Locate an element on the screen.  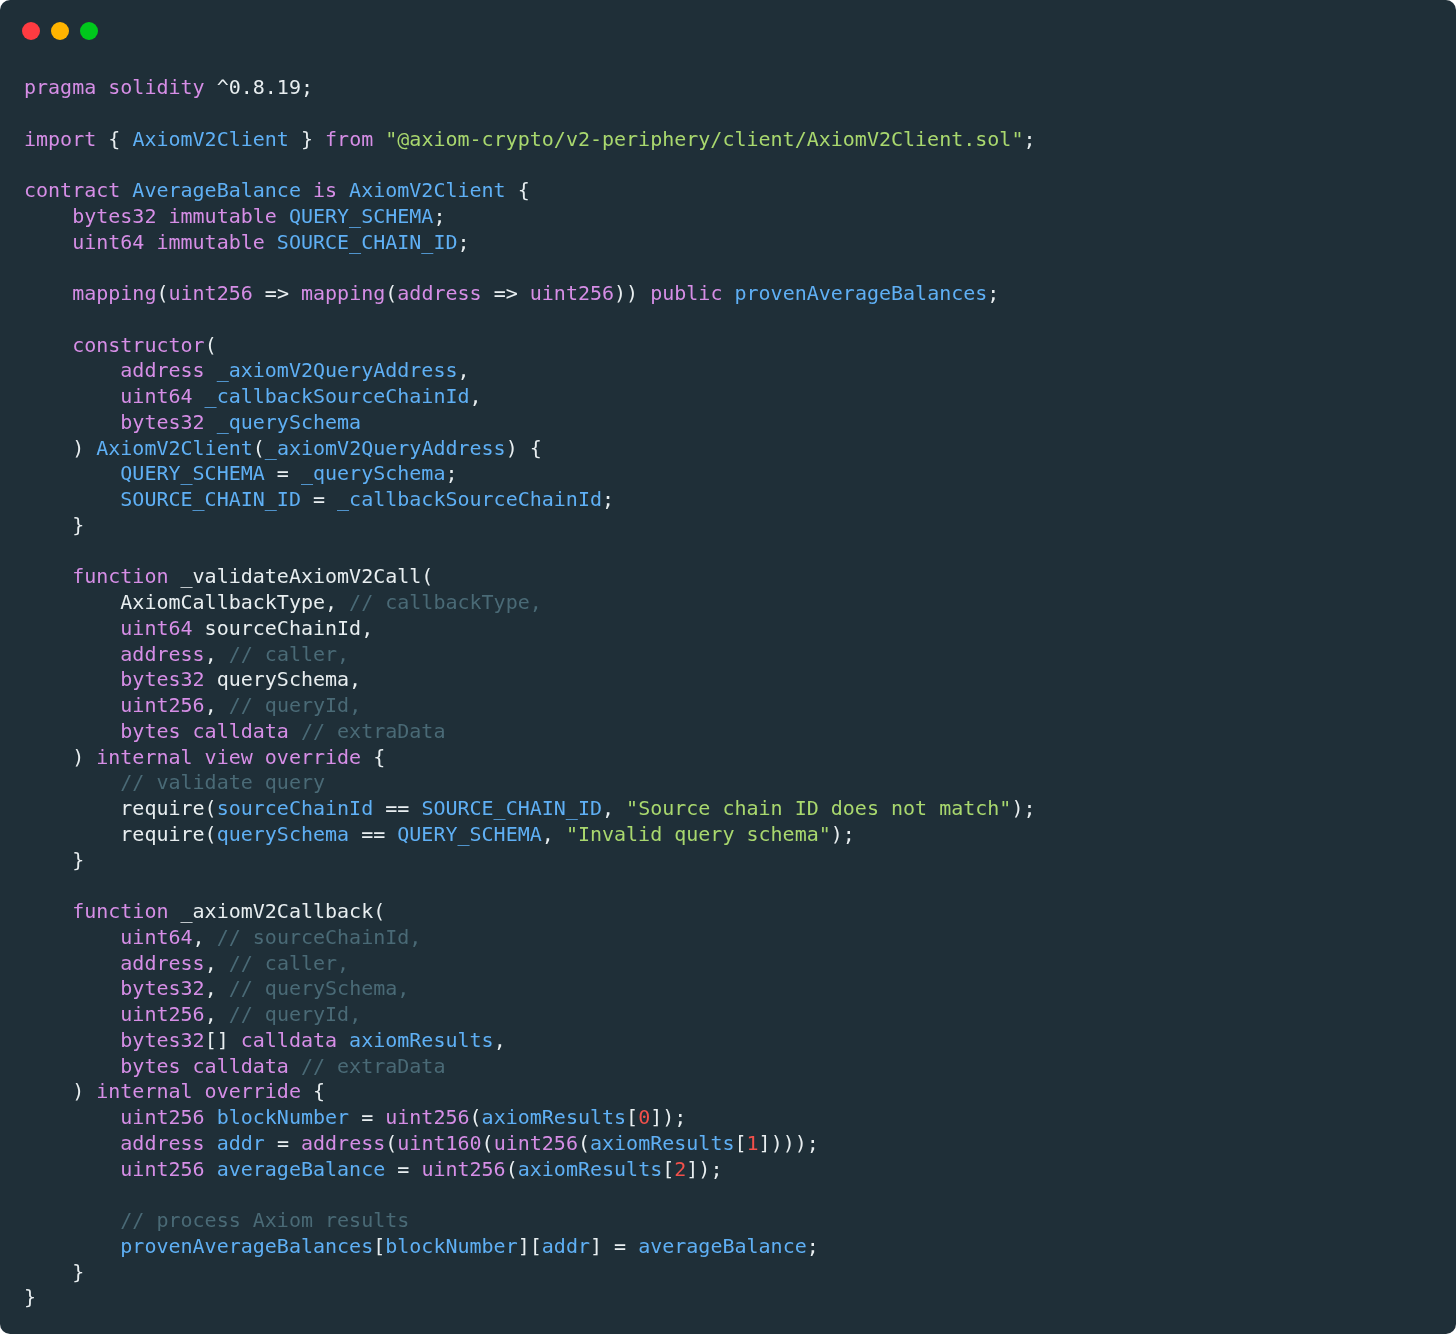
code-line: address addr = address(uint160(uint256(axiomResults[1]))); is located at coordinates (469, 1143).